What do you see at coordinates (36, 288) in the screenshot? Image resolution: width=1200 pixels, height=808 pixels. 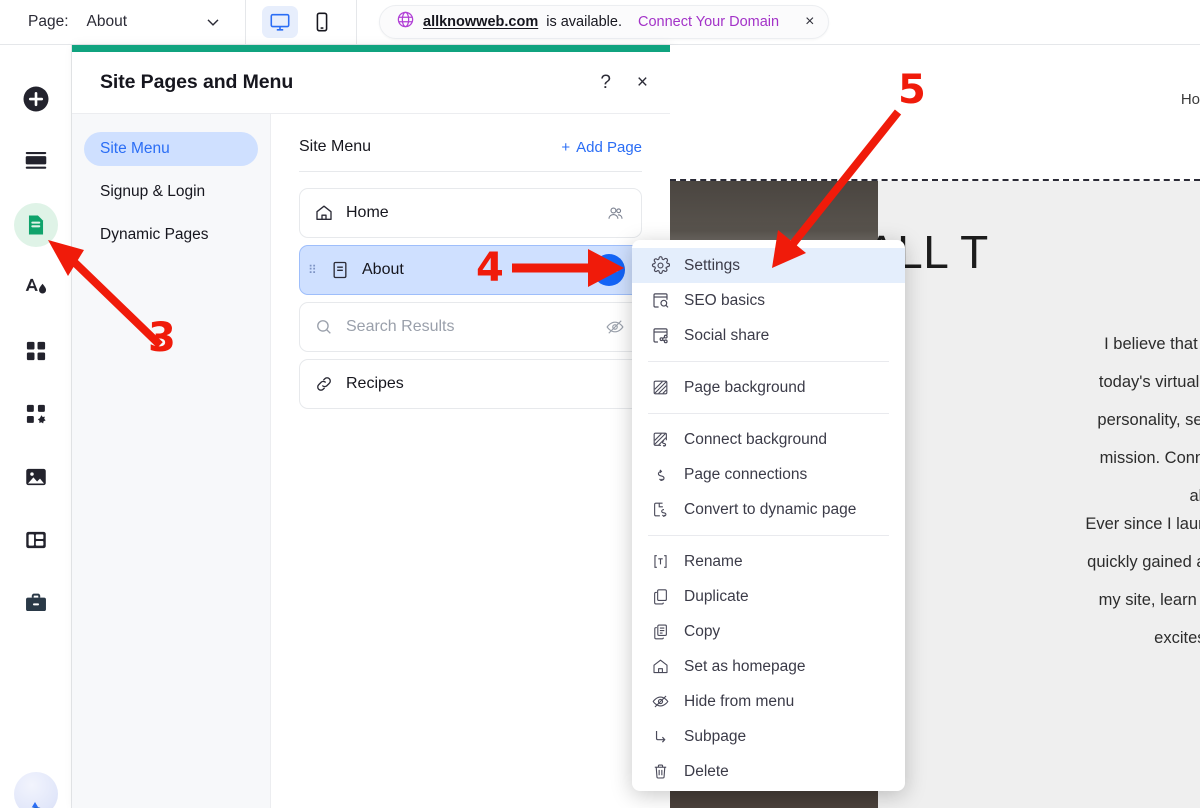 I see `sidebar-item-site-design` at bounding box center [36, 288].